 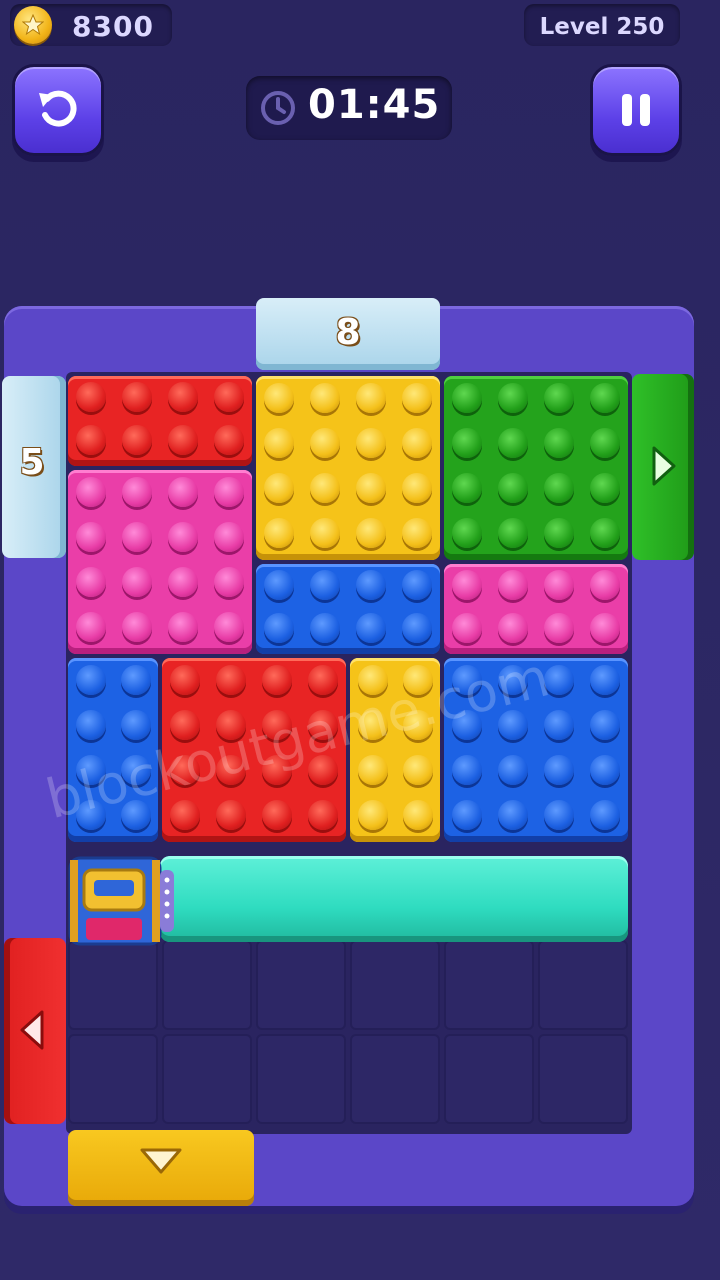 I want to click on timer-value: 01:45, so click(x=374, y=105).